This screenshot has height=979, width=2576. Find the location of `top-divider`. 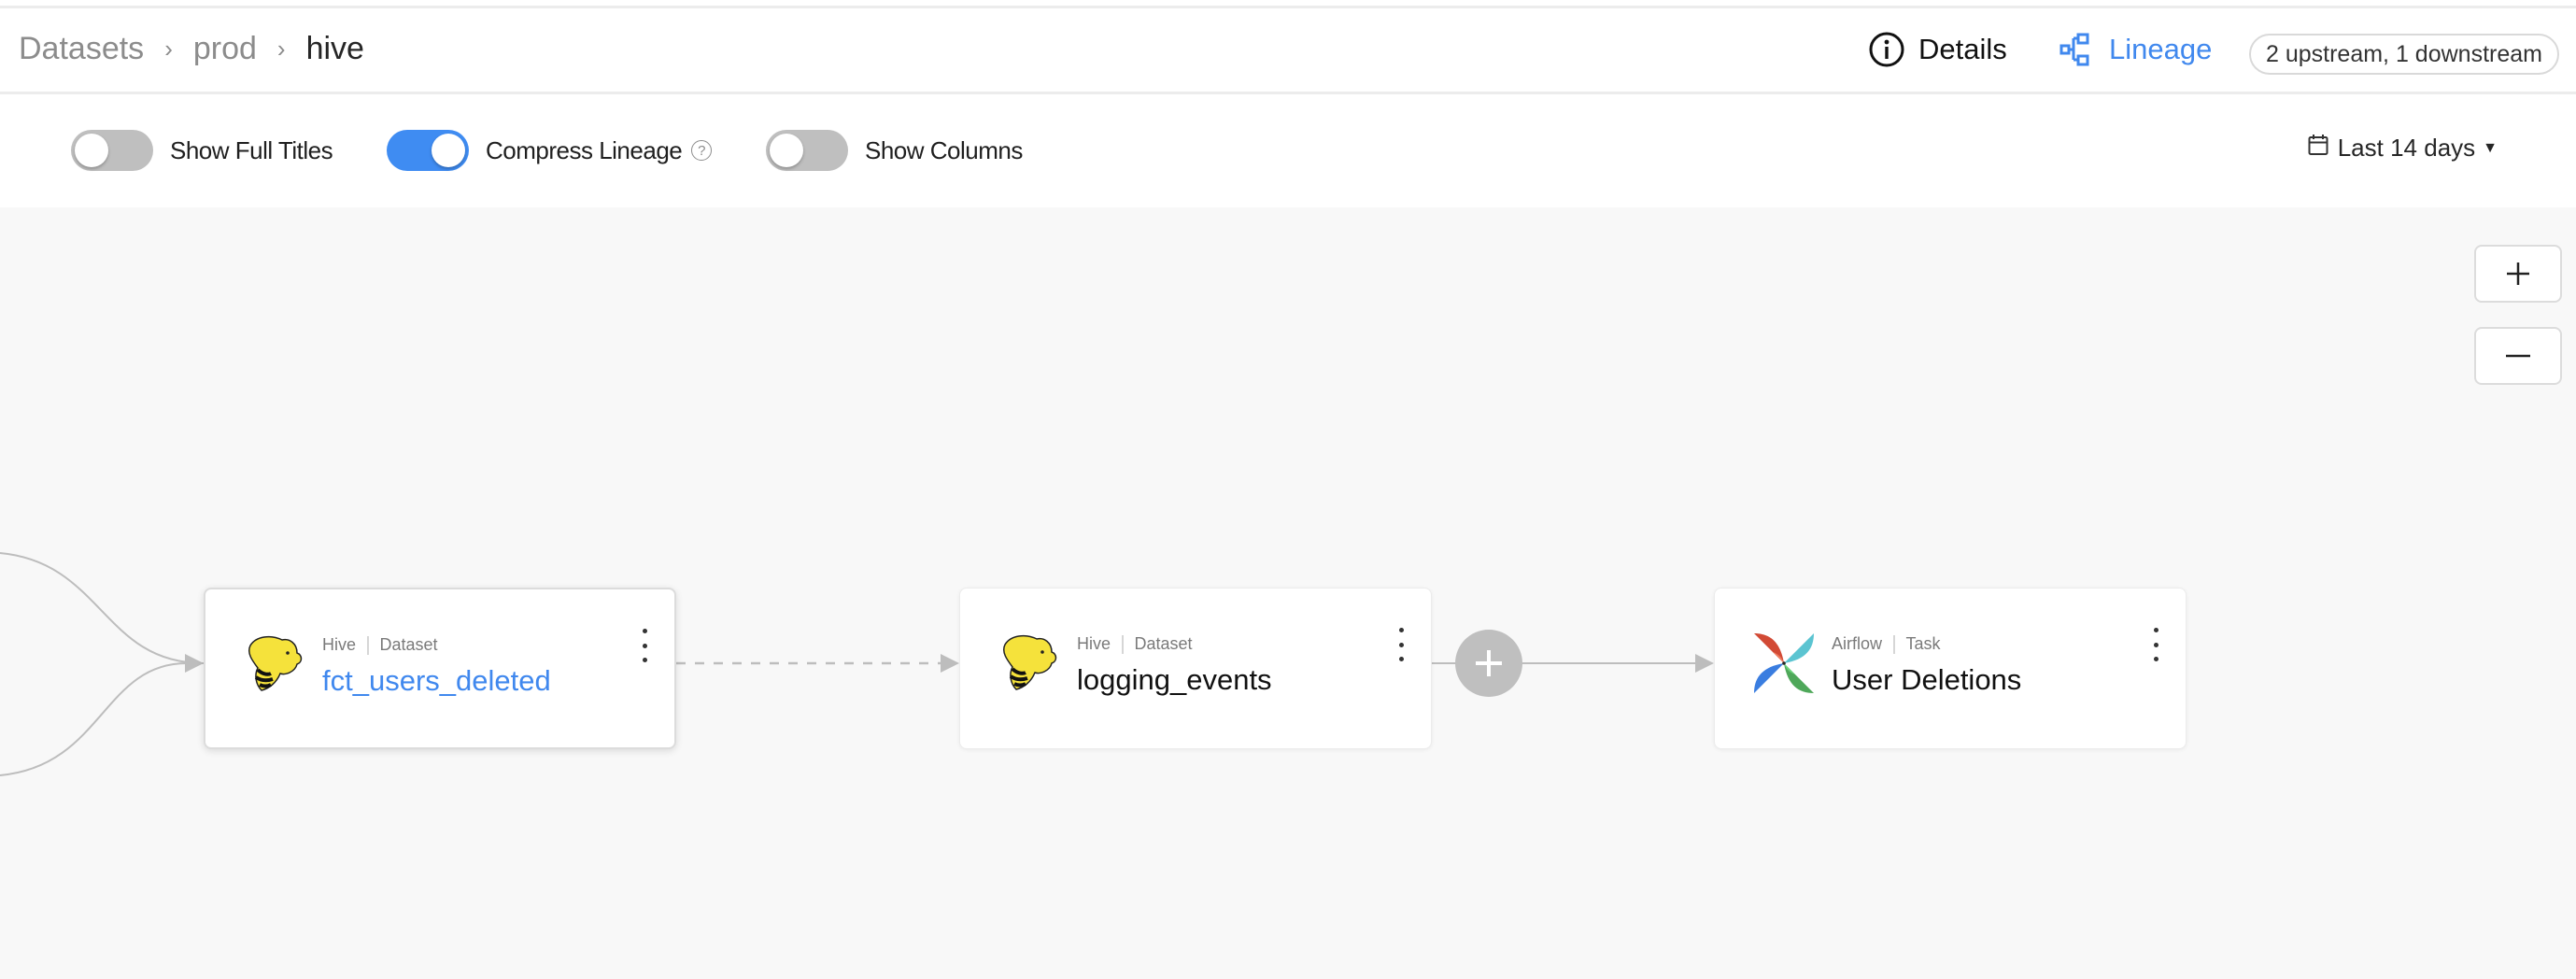

top-divider is located at coordinates (1288, 4).